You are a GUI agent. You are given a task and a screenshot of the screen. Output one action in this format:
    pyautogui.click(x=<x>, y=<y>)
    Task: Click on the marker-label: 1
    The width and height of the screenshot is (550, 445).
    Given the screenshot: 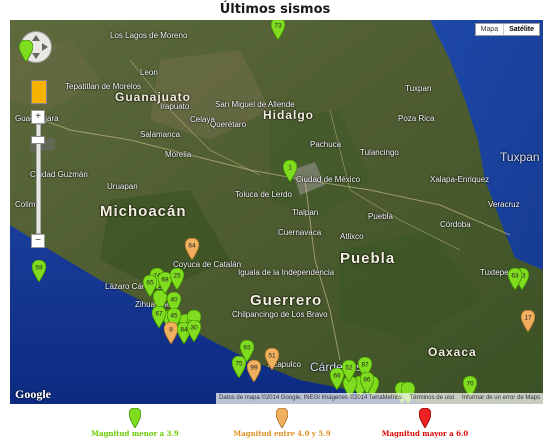 What is the action you would take?
    pyautogui.click(x=290, y=168)
    